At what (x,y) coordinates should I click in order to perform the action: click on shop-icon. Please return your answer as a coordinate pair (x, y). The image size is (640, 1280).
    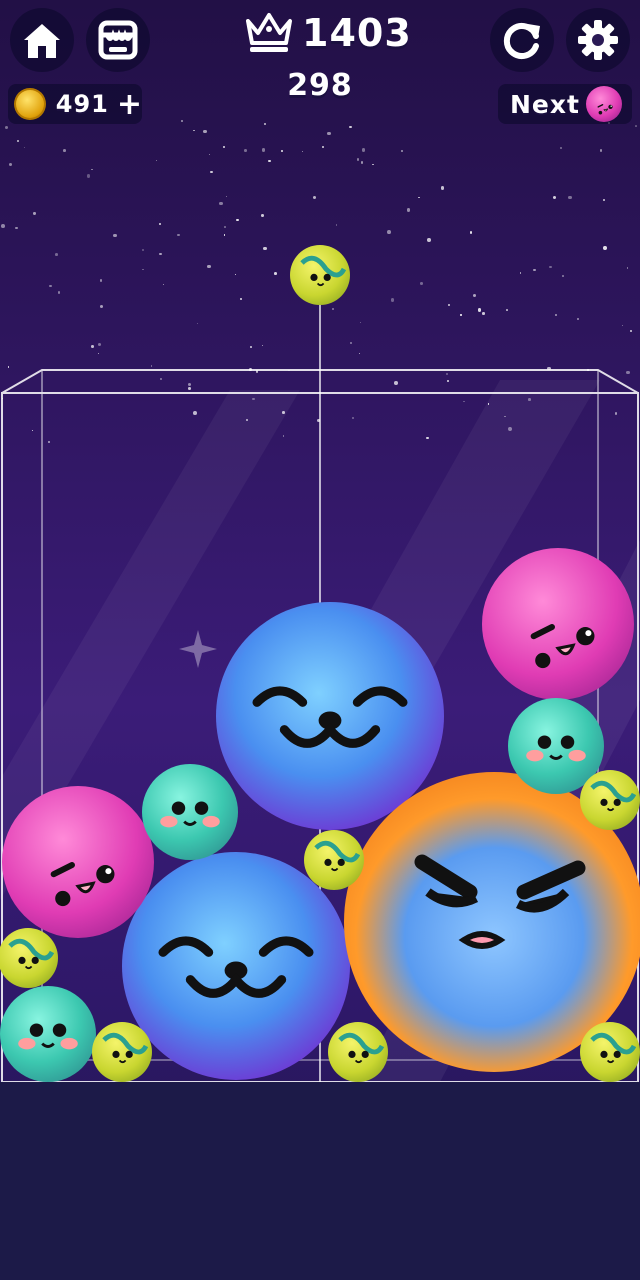
    Looking at the image, I should click on (118, 40).